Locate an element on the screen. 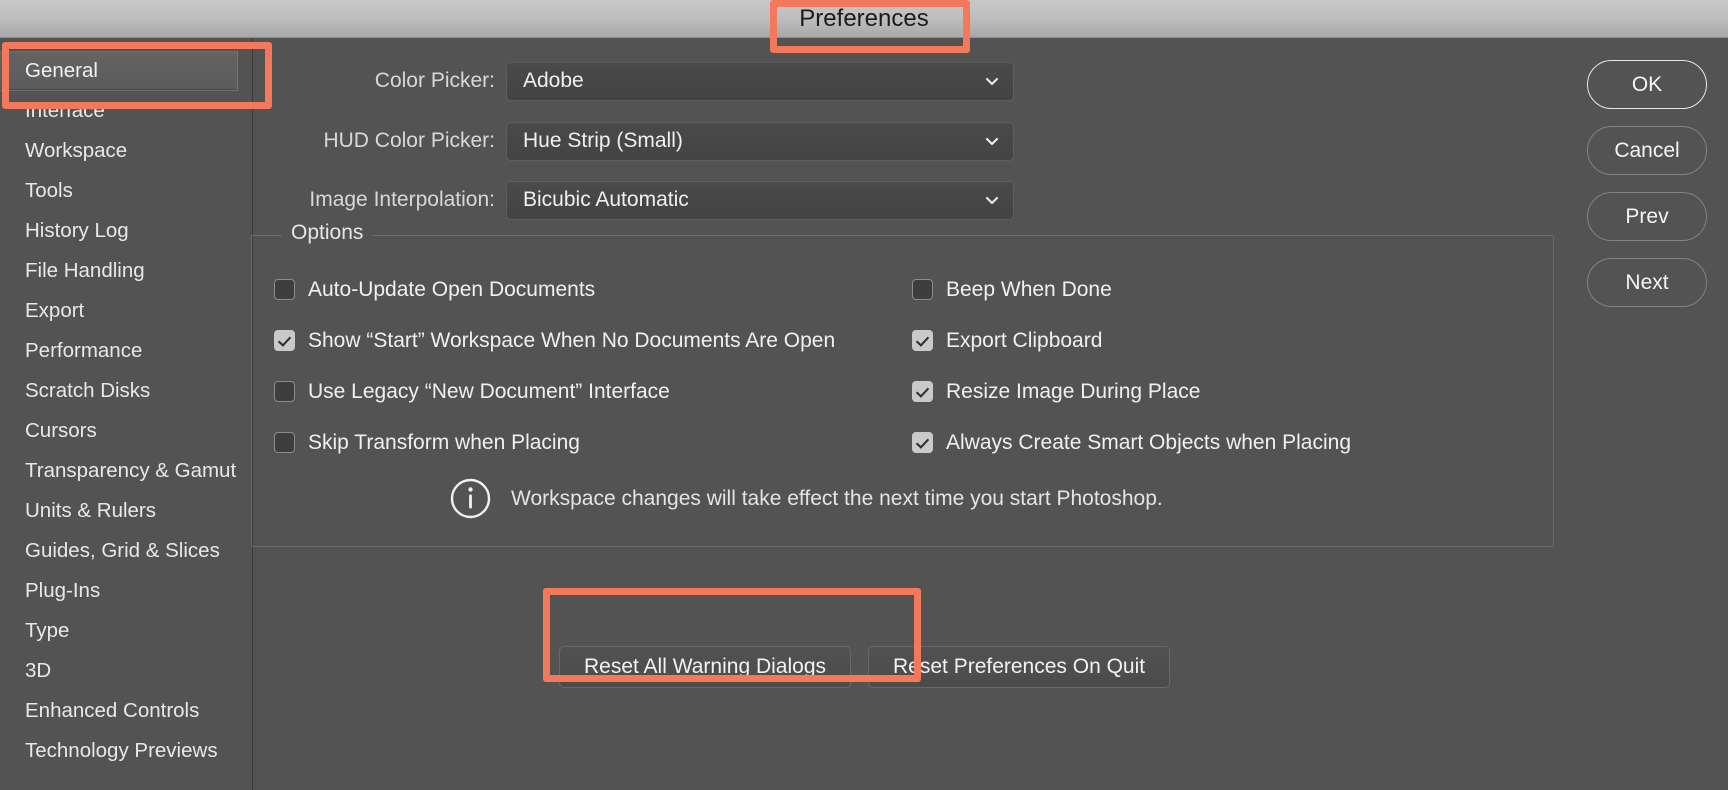 This screenshot has height=790, width=1728. sidebar-item-workspace: Workspace is located at coordinates (126, 151).